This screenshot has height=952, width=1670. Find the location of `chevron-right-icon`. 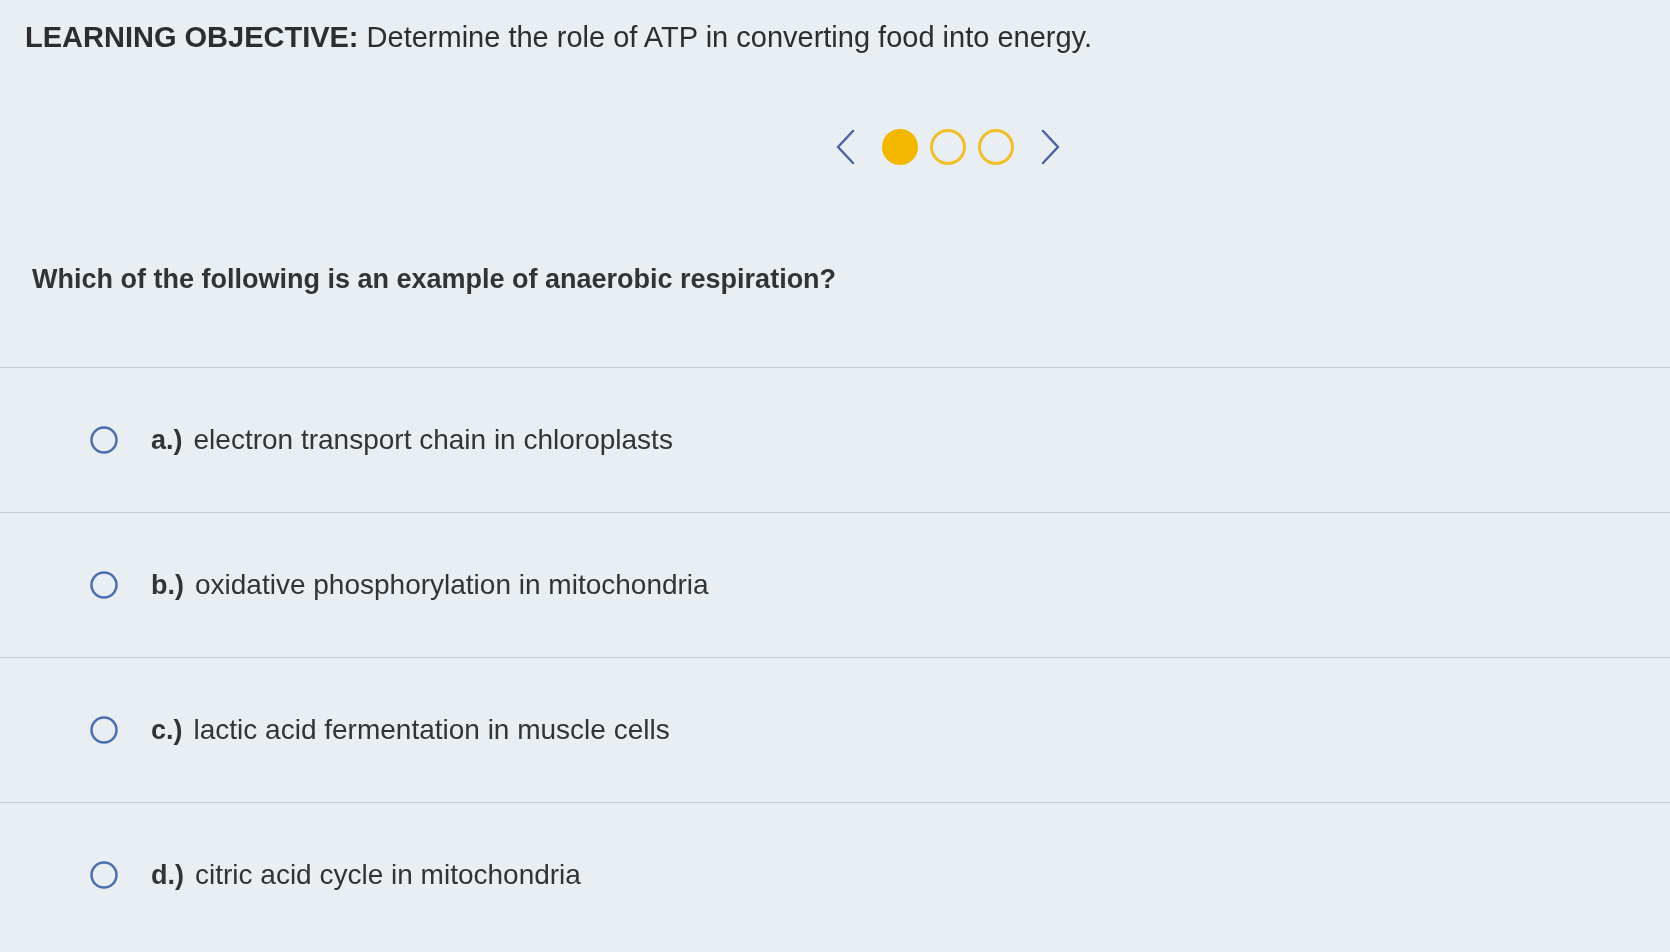

chevron-right-icon is located at coordinates (1050, 147).